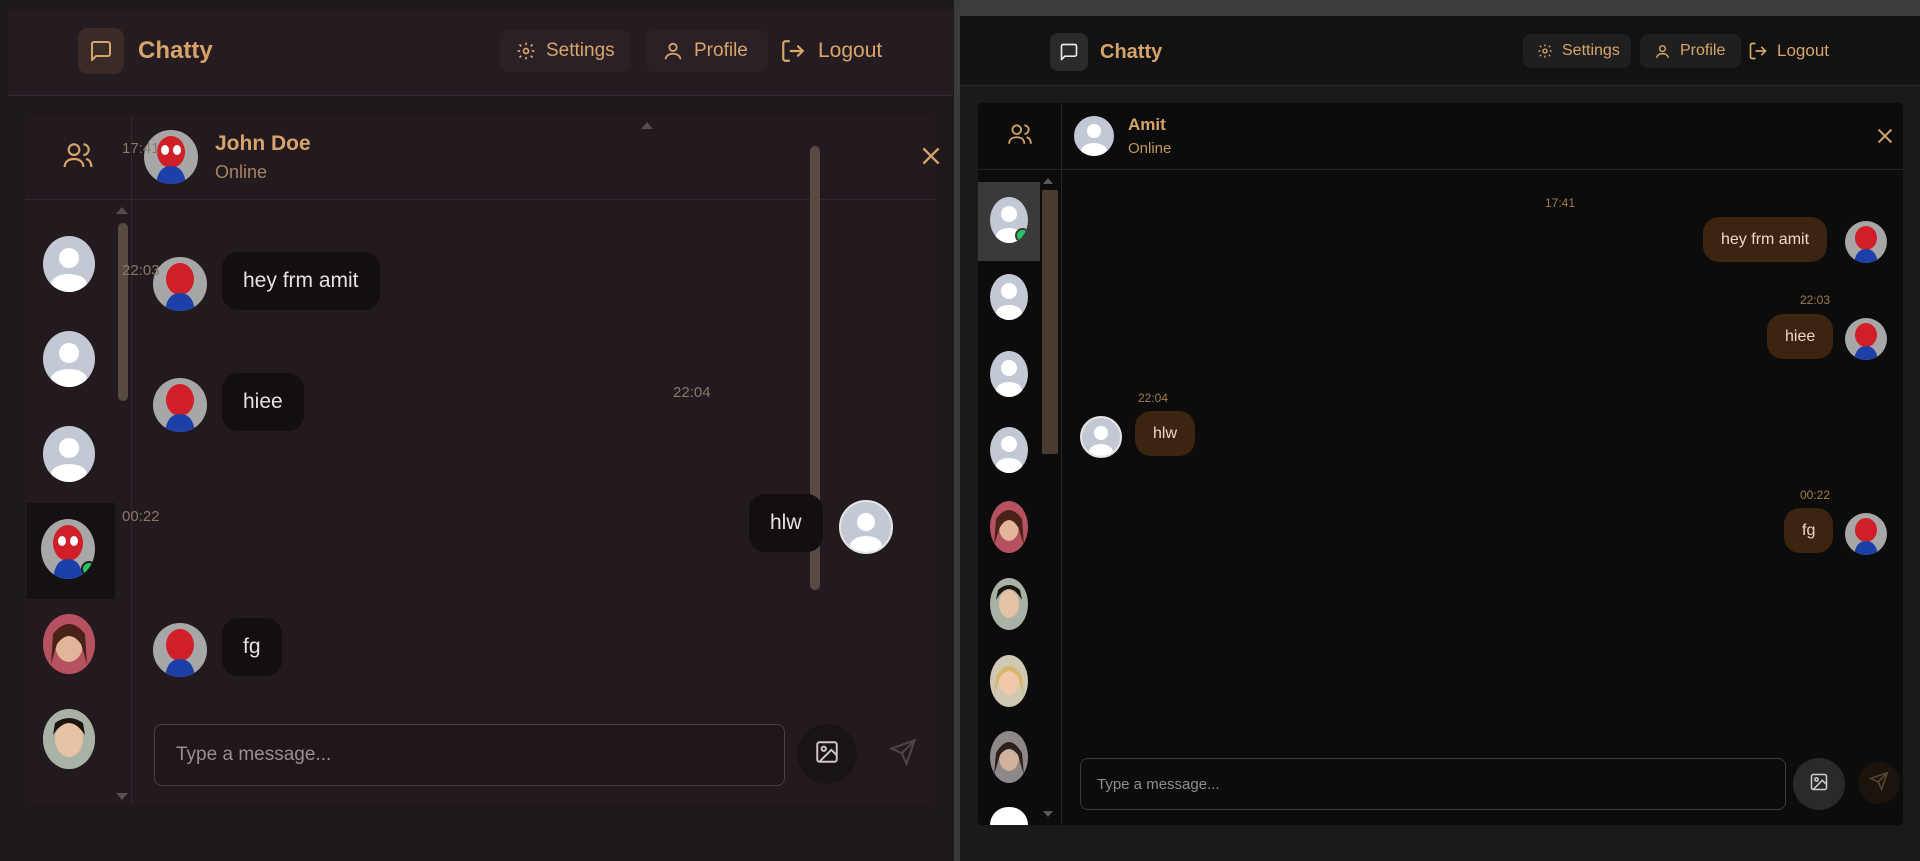 Image resolution: width=1920 pixels, height=861 pixels. I want to click on chat-header: Amit Online, so click(1482, 136).